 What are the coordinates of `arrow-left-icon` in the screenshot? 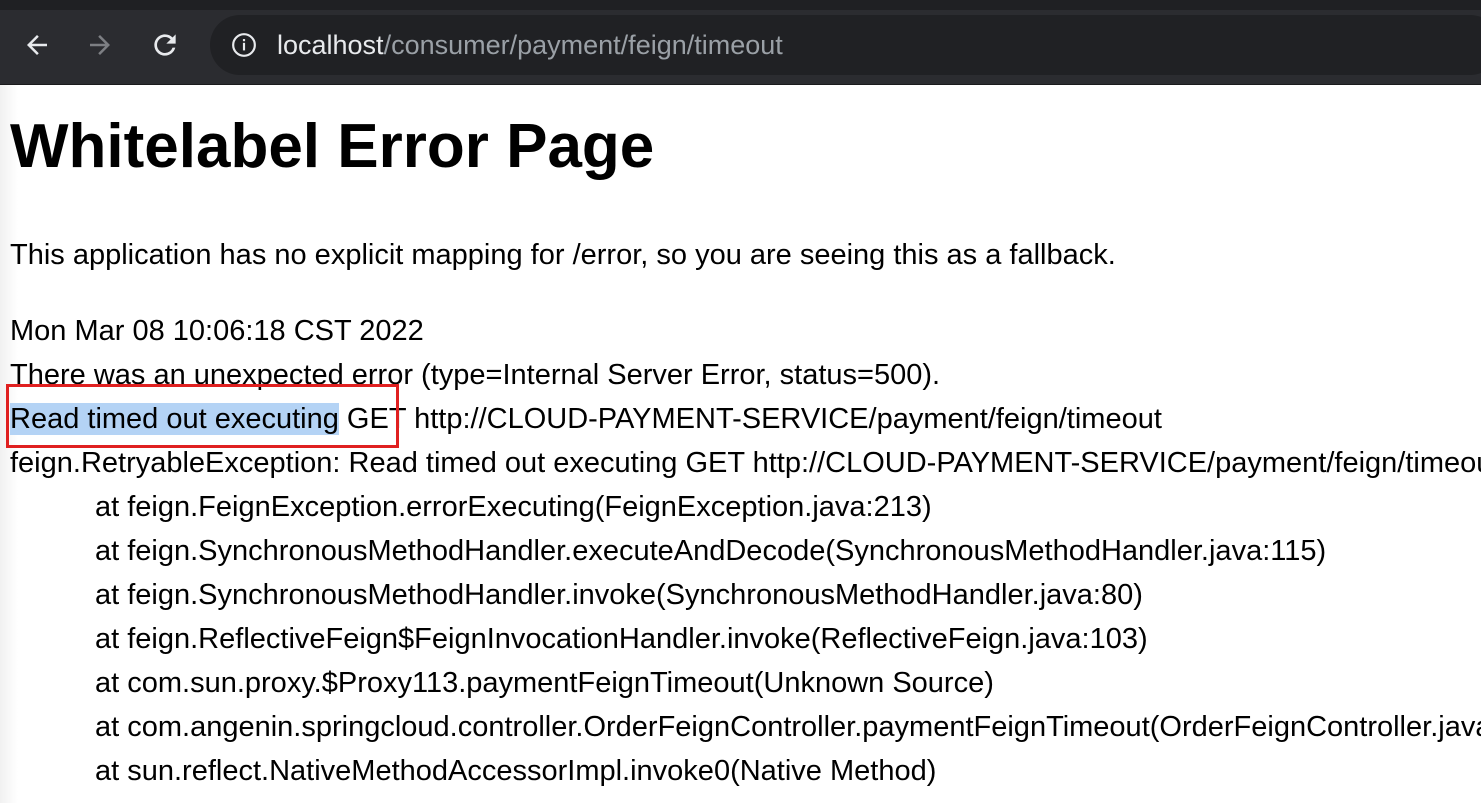 It's located at (37, 45).